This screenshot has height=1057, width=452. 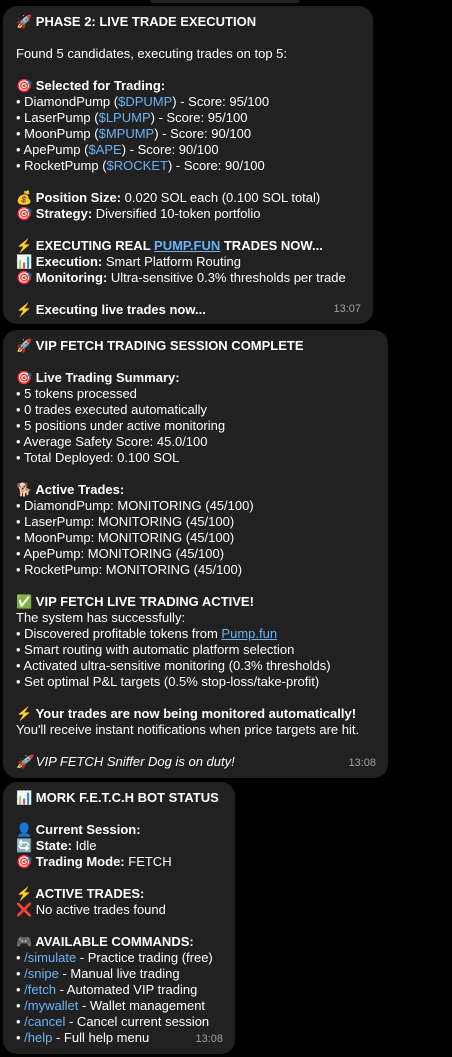 I want to click on command-row: • /help - Full help menu, so click(x=83, y=1037).